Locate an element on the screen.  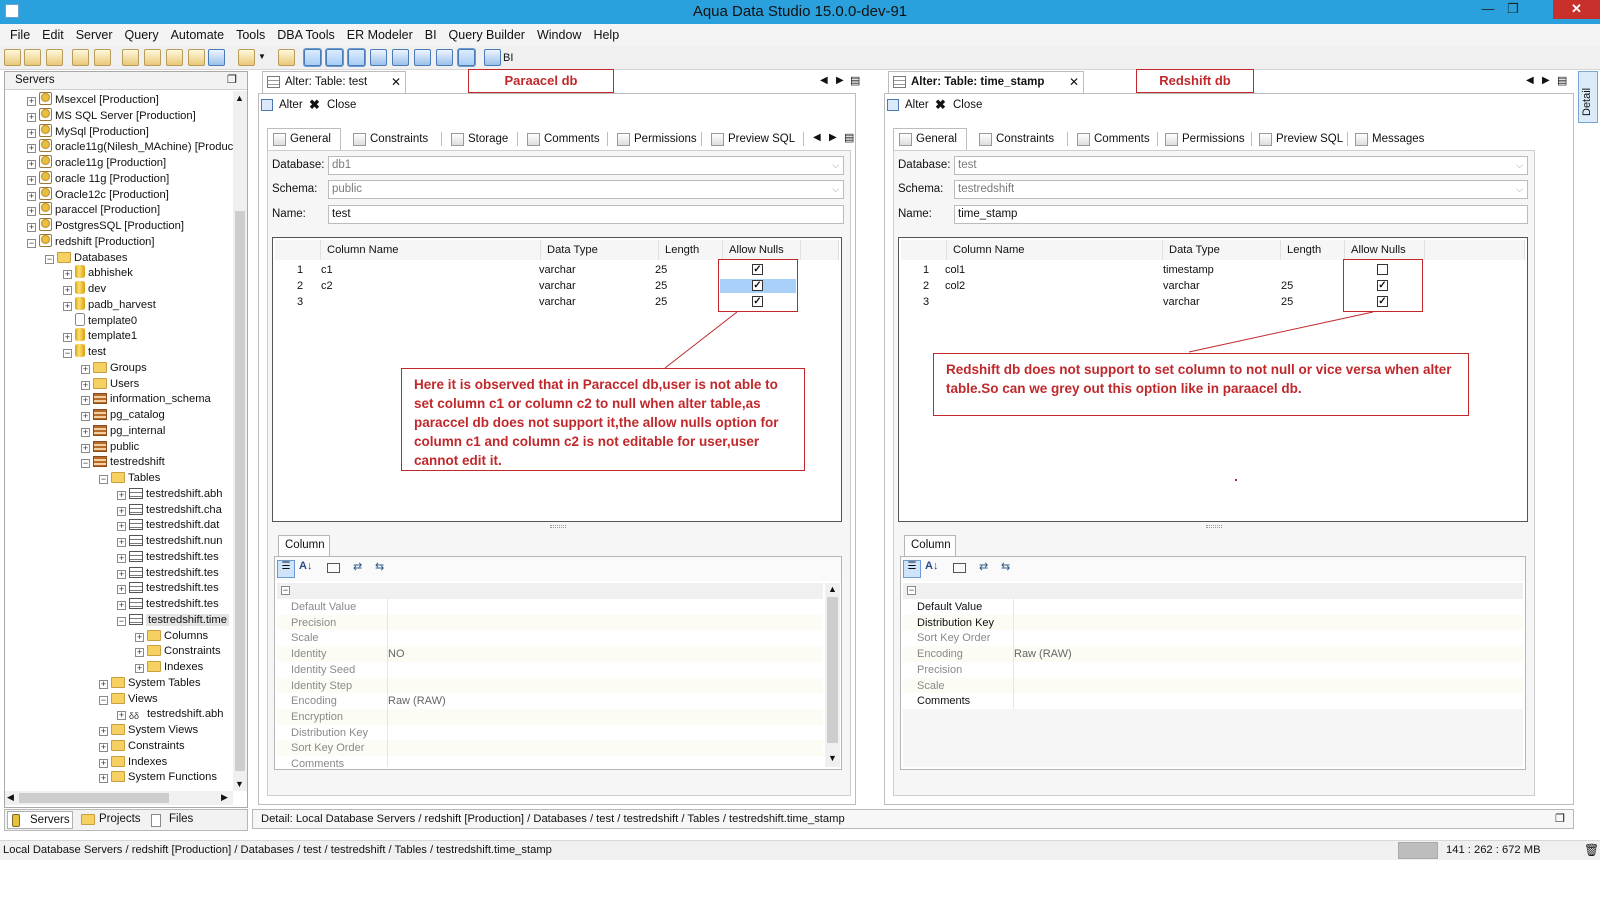
menu-file: File is located at coordinates (20, 35).